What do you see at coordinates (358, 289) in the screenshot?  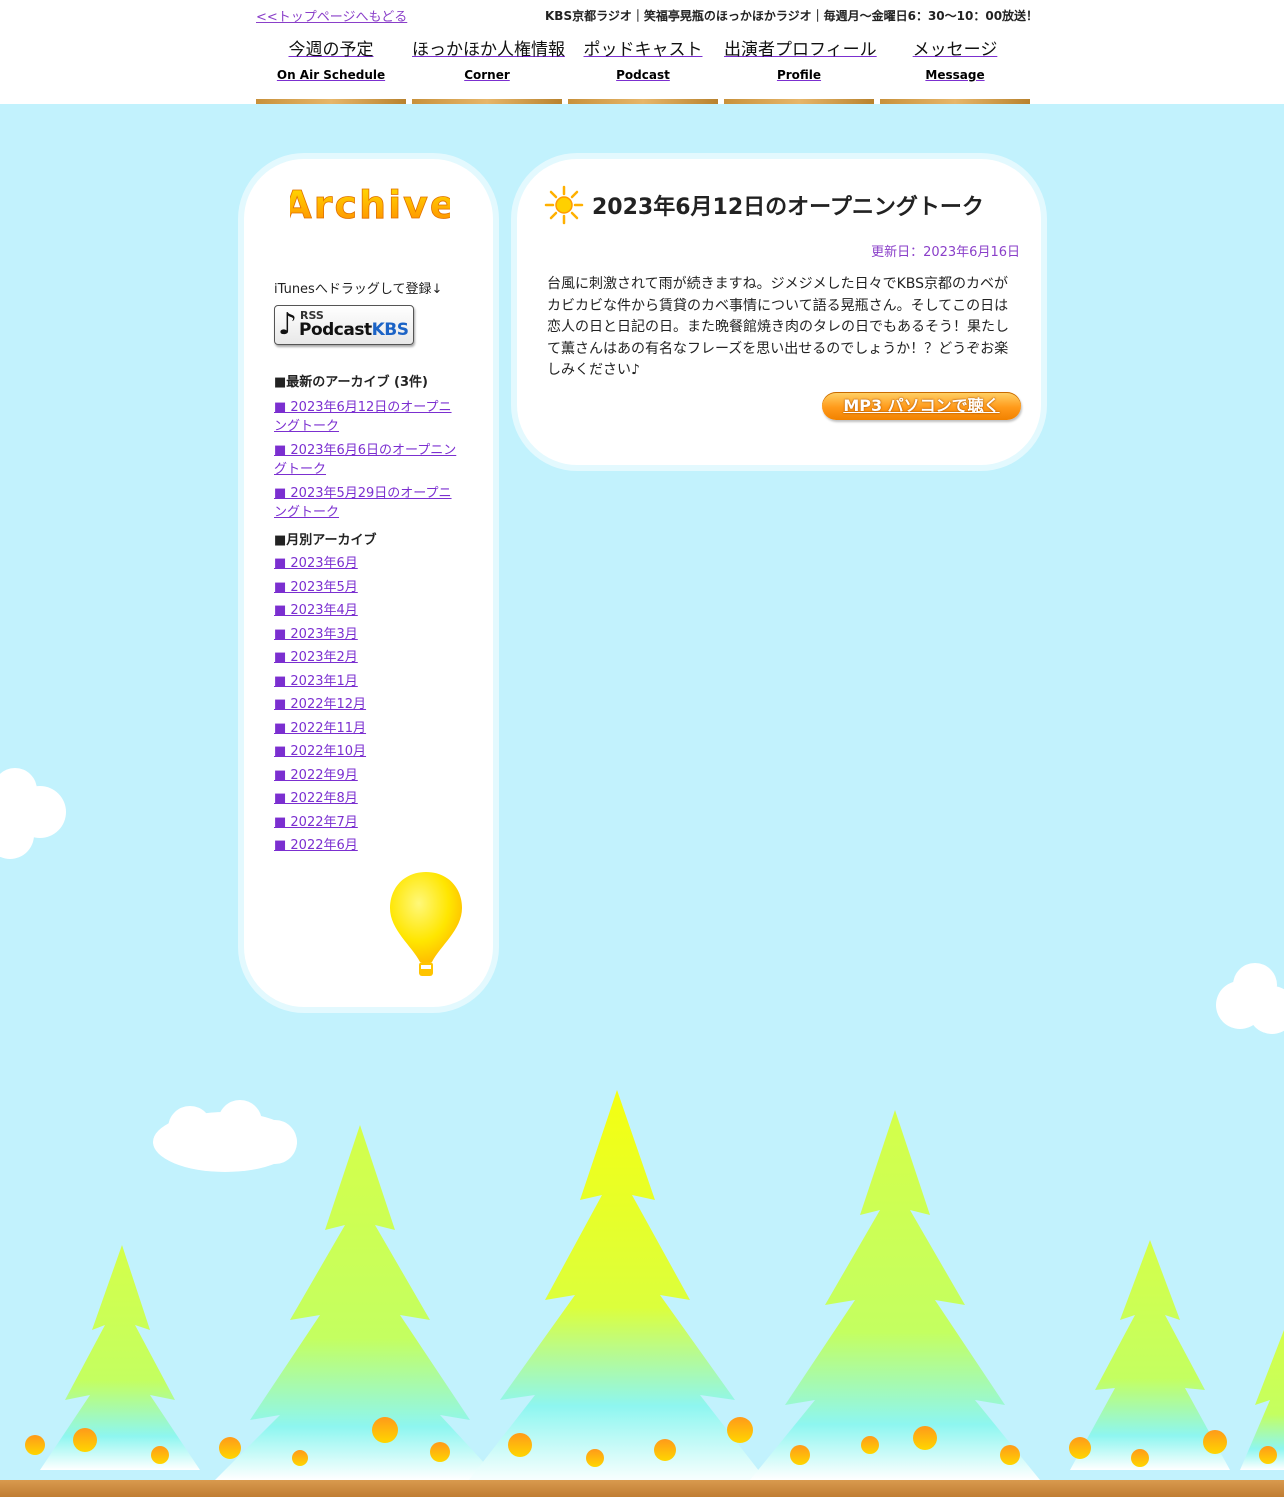 I see `itunes-note: iTunesへドラッグして登録↓` at bounding box center [358, 289].